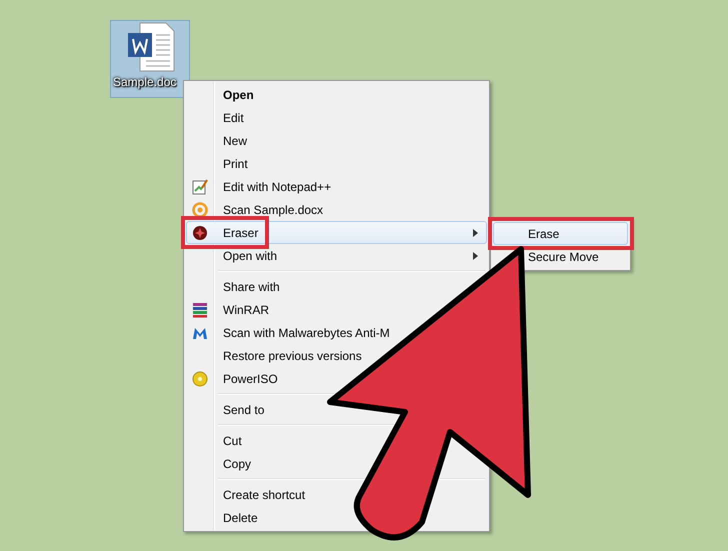 The image size is (728, 551). I want to click on menu-item: Scan with Malwarebytes Anti-M, so click(292, 332).